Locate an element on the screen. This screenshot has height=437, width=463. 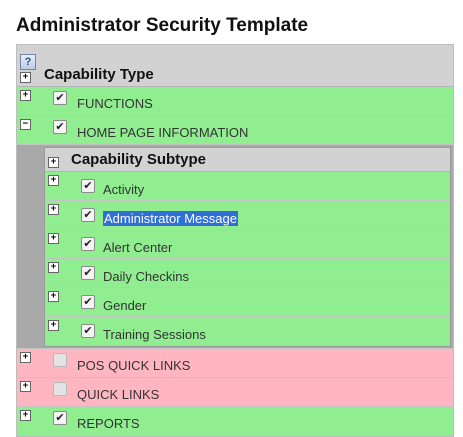
subtype-row-alert-center: + ✔ Alert Center is located at coordinates (247, 244).